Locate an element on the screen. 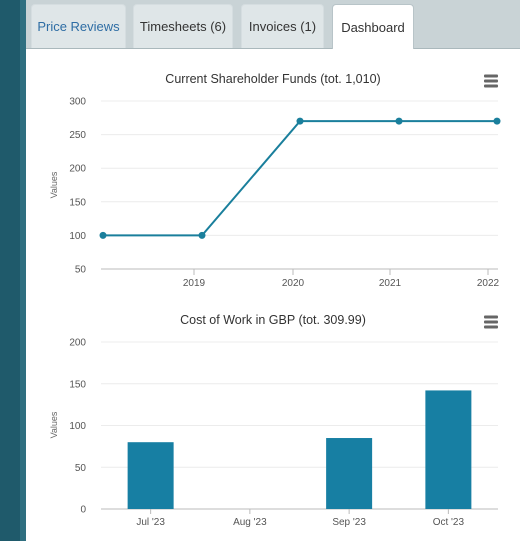  x-tick-label: Aug '23 is located at coordinates (250, 522).